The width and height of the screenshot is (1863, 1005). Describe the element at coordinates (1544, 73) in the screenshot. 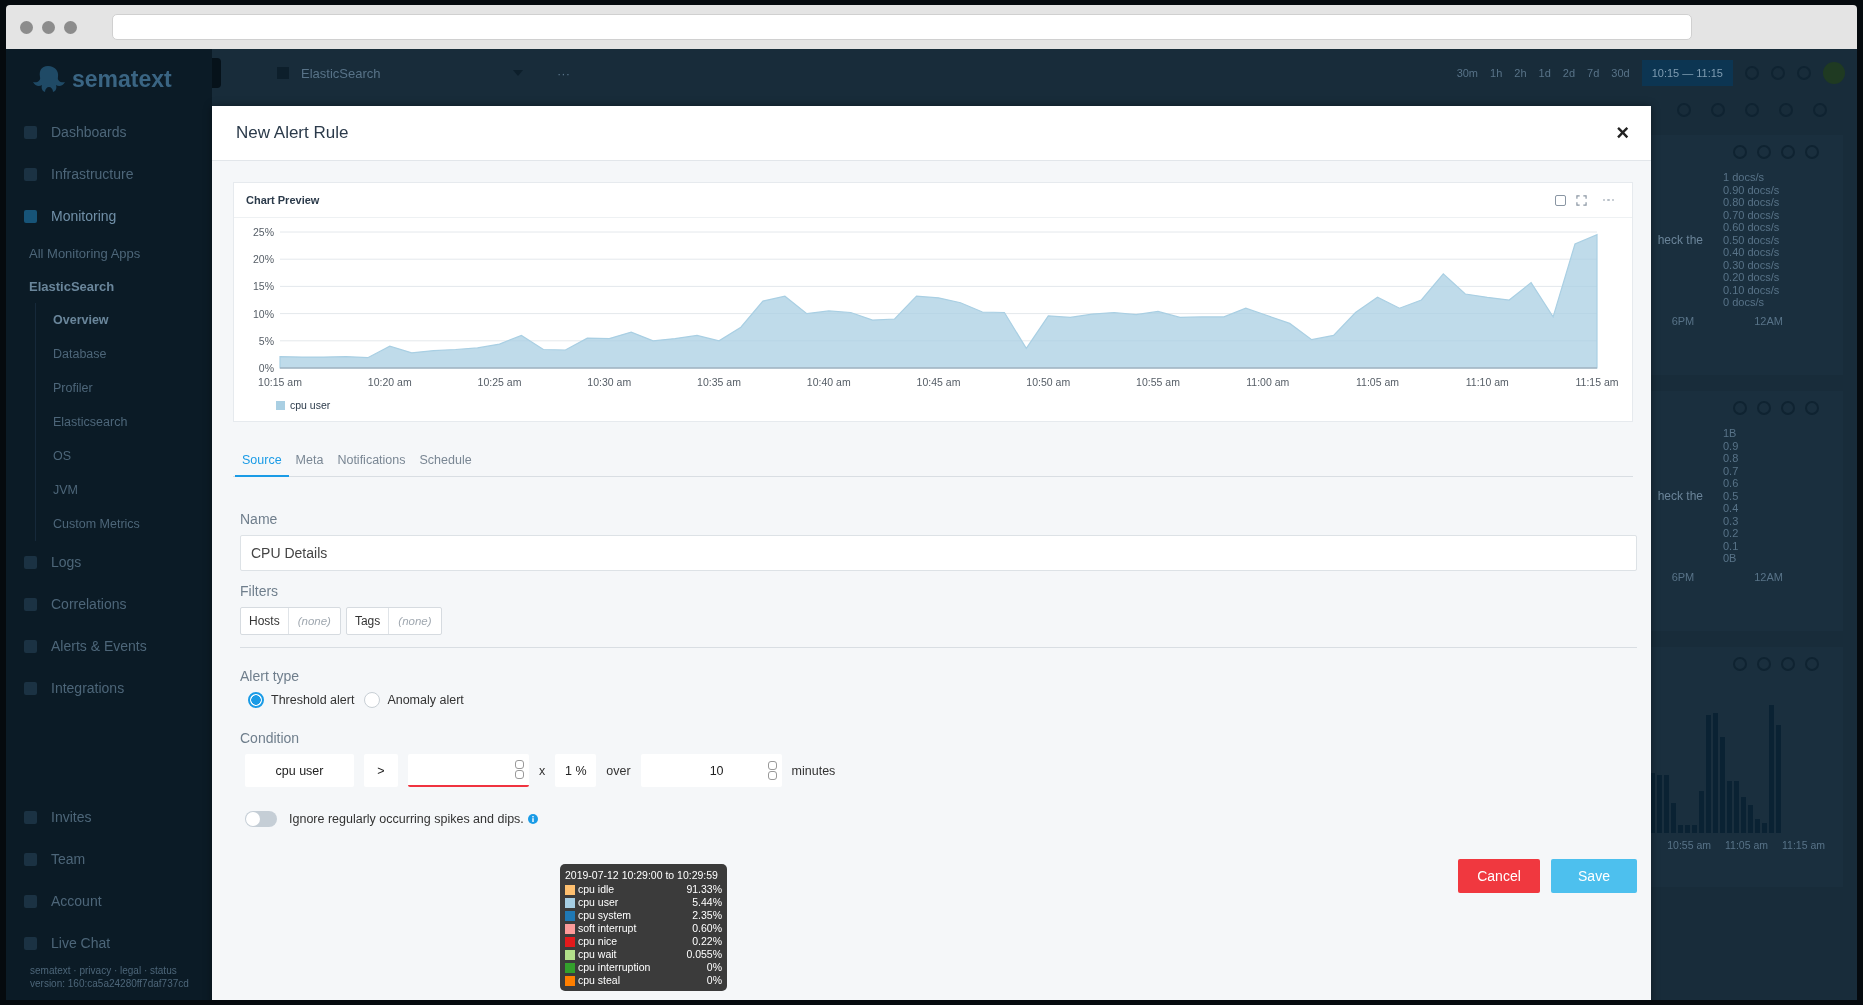

I see `range-button: 1d` at that location.